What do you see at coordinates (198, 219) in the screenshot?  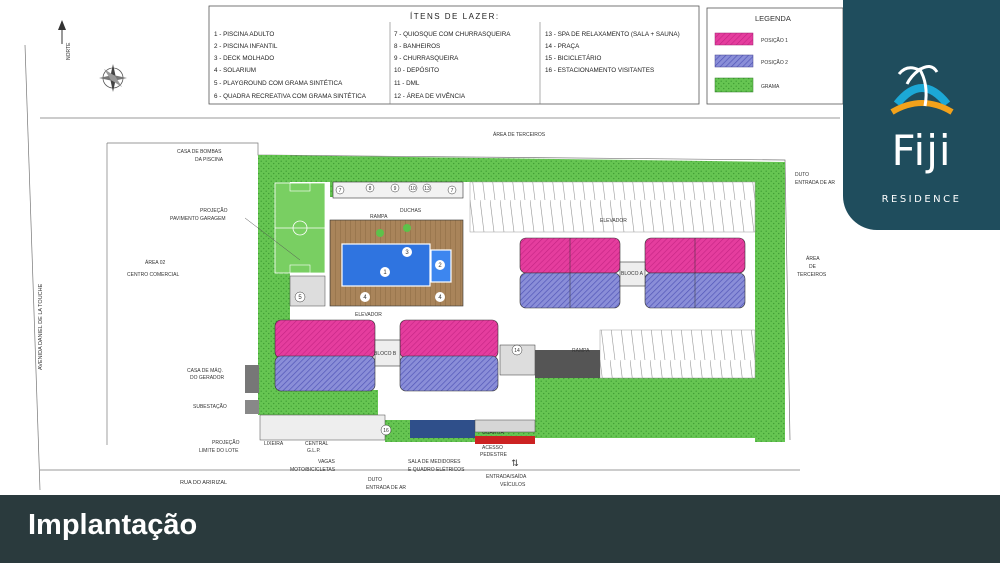 I see `projecao-2: PAVIMENTO GARAGEM` at bounding box center [198, 219].